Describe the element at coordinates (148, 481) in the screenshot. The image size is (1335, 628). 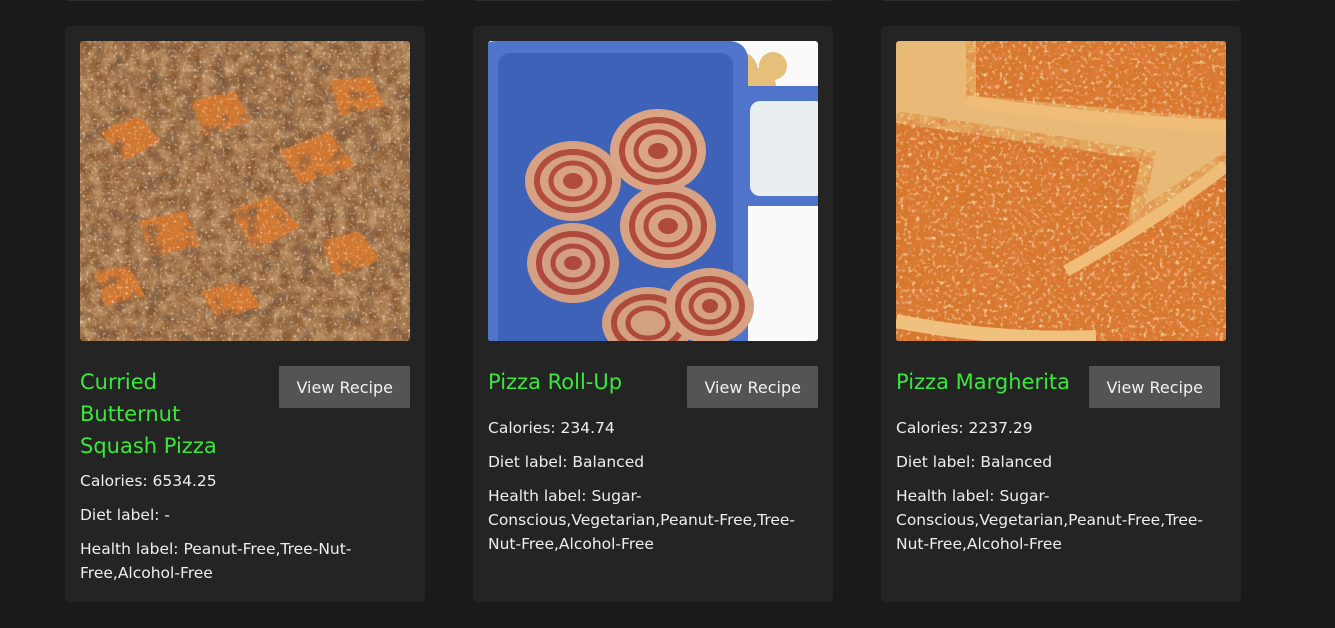
I see `calories-text: Calories: 6534.25` at that location.